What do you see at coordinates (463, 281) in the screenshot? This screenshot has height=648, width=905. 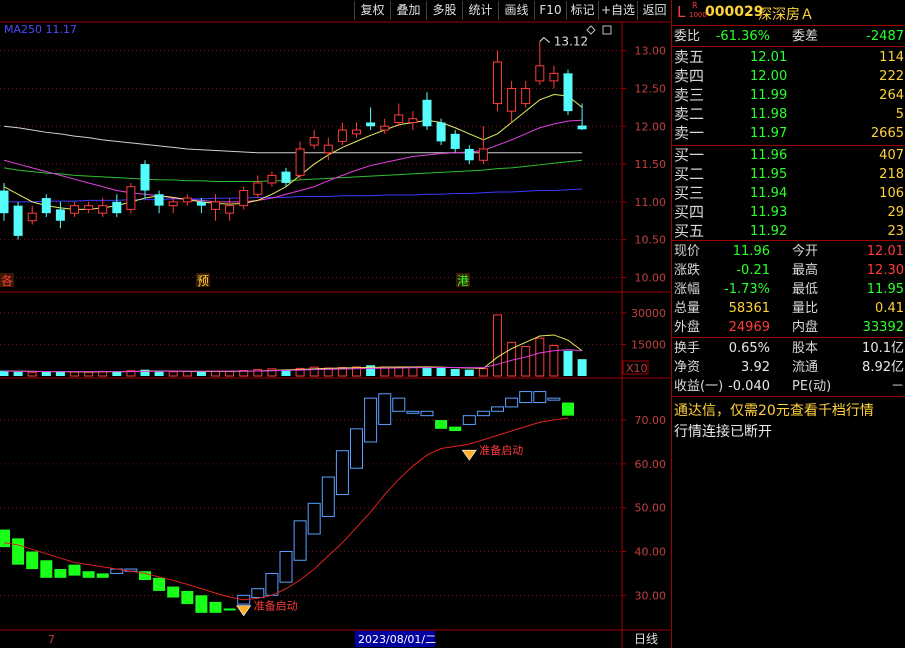 I see `event-marker: 港` at bounding box center [463, 281].